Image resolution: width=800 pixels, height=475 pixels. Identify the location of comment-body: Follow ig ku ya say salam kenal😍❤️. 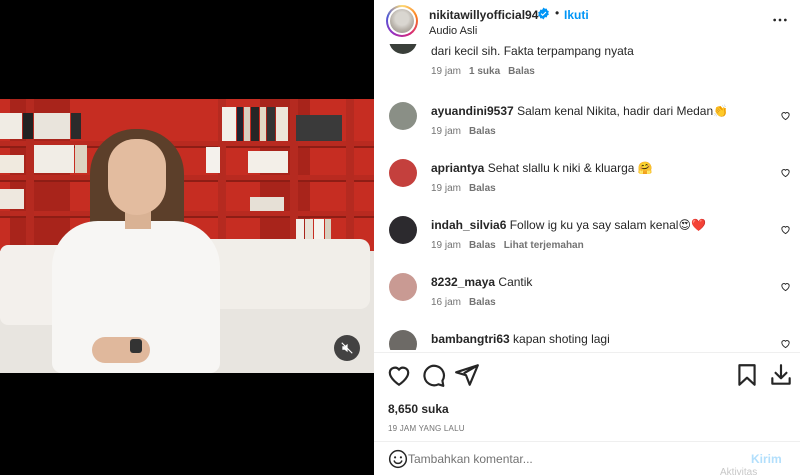
(607, 225).